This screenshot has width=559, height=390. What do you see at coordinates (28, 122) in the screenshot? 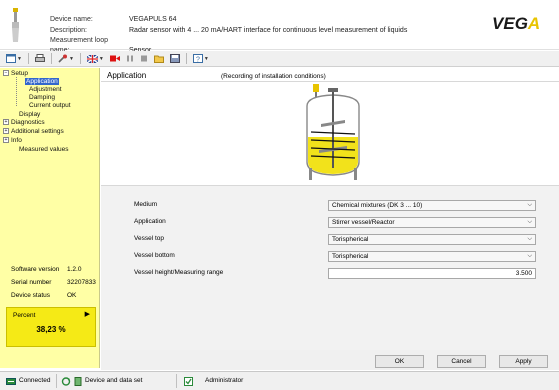
I see `tree-label-diagnostics: Diagnostics` at bounding box center [28, 122].